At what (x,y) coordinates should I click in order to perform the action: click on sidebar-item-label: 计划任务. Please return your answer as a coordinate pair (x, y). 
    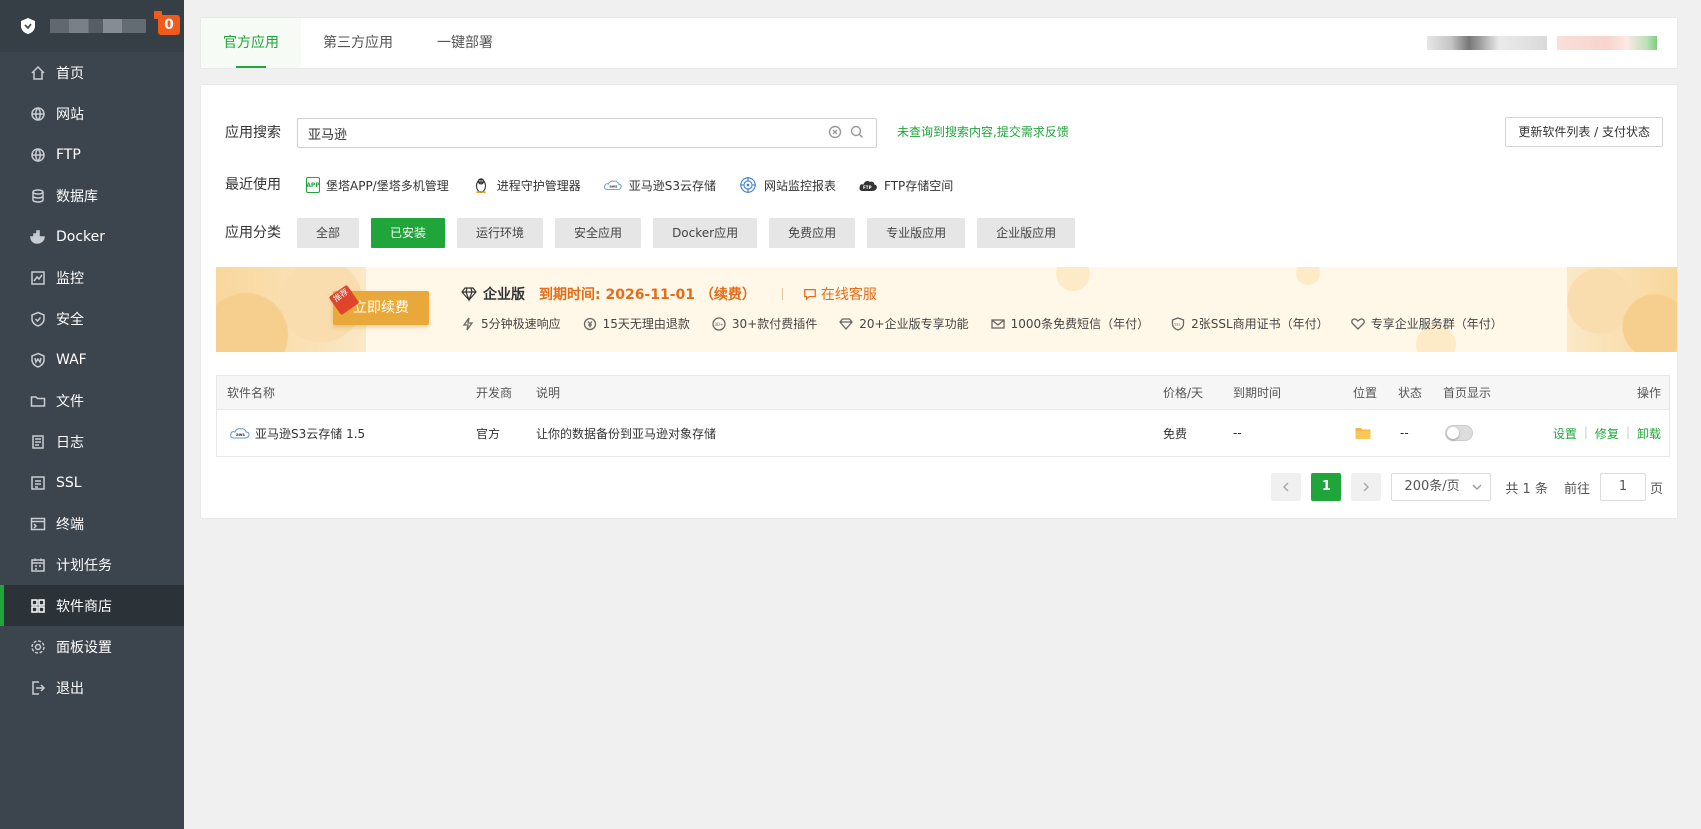
    Looking at the image, I should click on (84, 565).